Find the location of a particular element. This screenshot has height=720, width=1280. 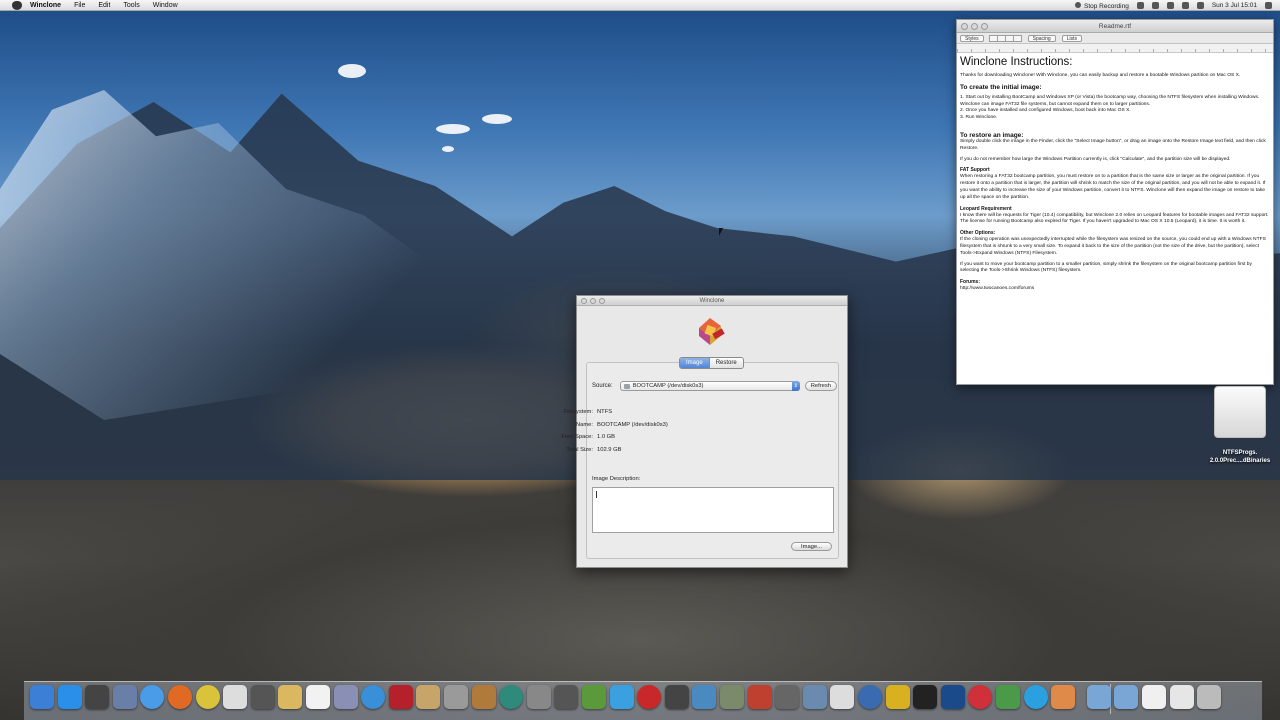

status-area: Stop Recording Sun 3 Jul 15:01 is located at coordinates (1173, 5).